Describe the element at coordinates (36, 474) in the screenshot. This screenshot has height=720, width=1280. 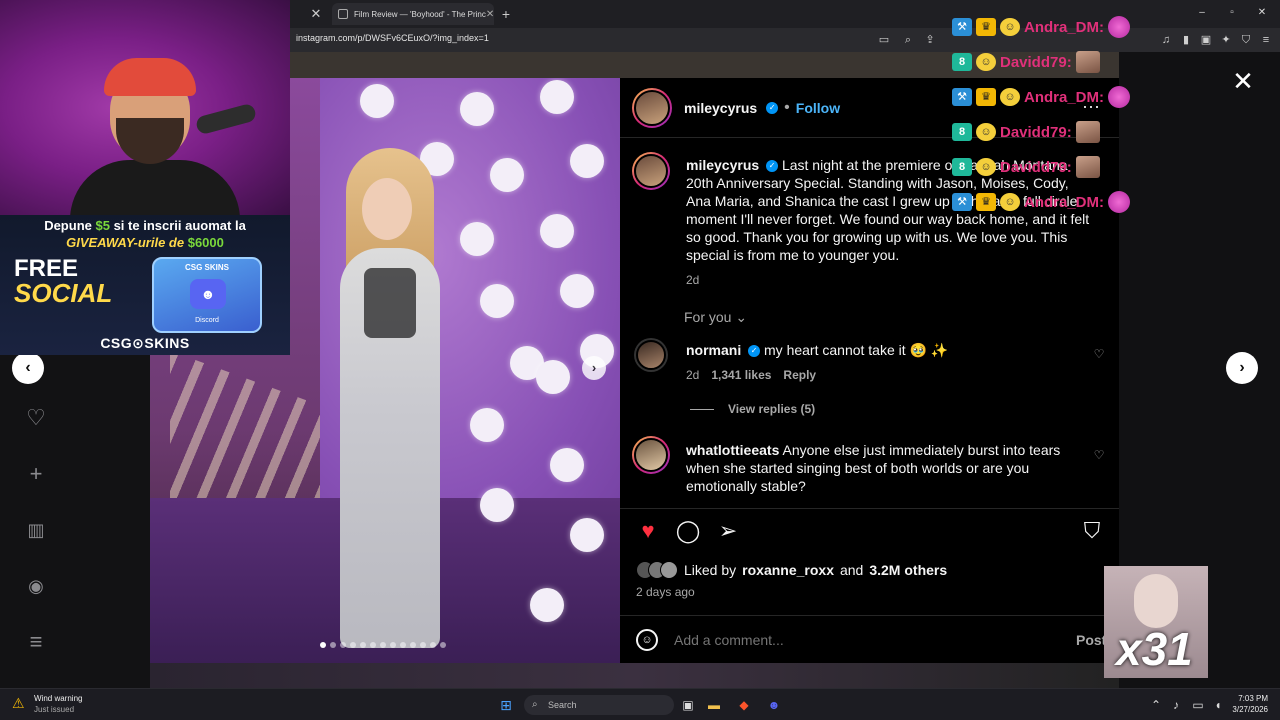
I see `create-plus-icon: +` at that location.